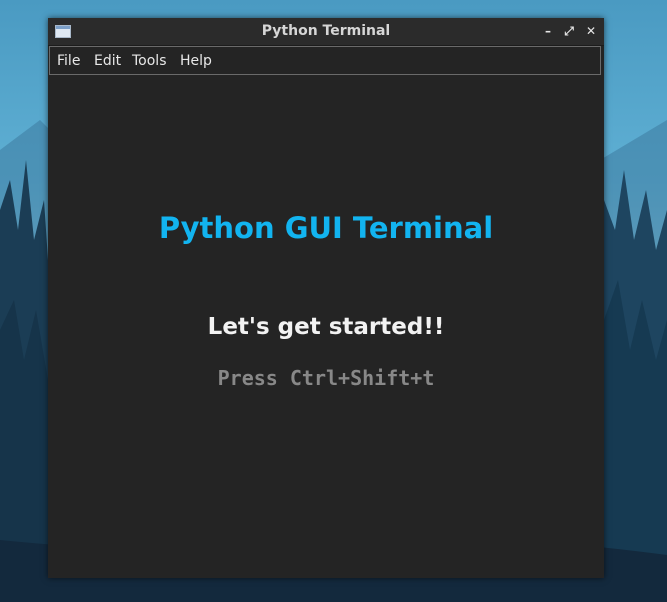 This screenshot has width=667, height=602. Describe the element at coordinates (149, 61) in the screenshot. I see `menu-tools: Tools` at that location.